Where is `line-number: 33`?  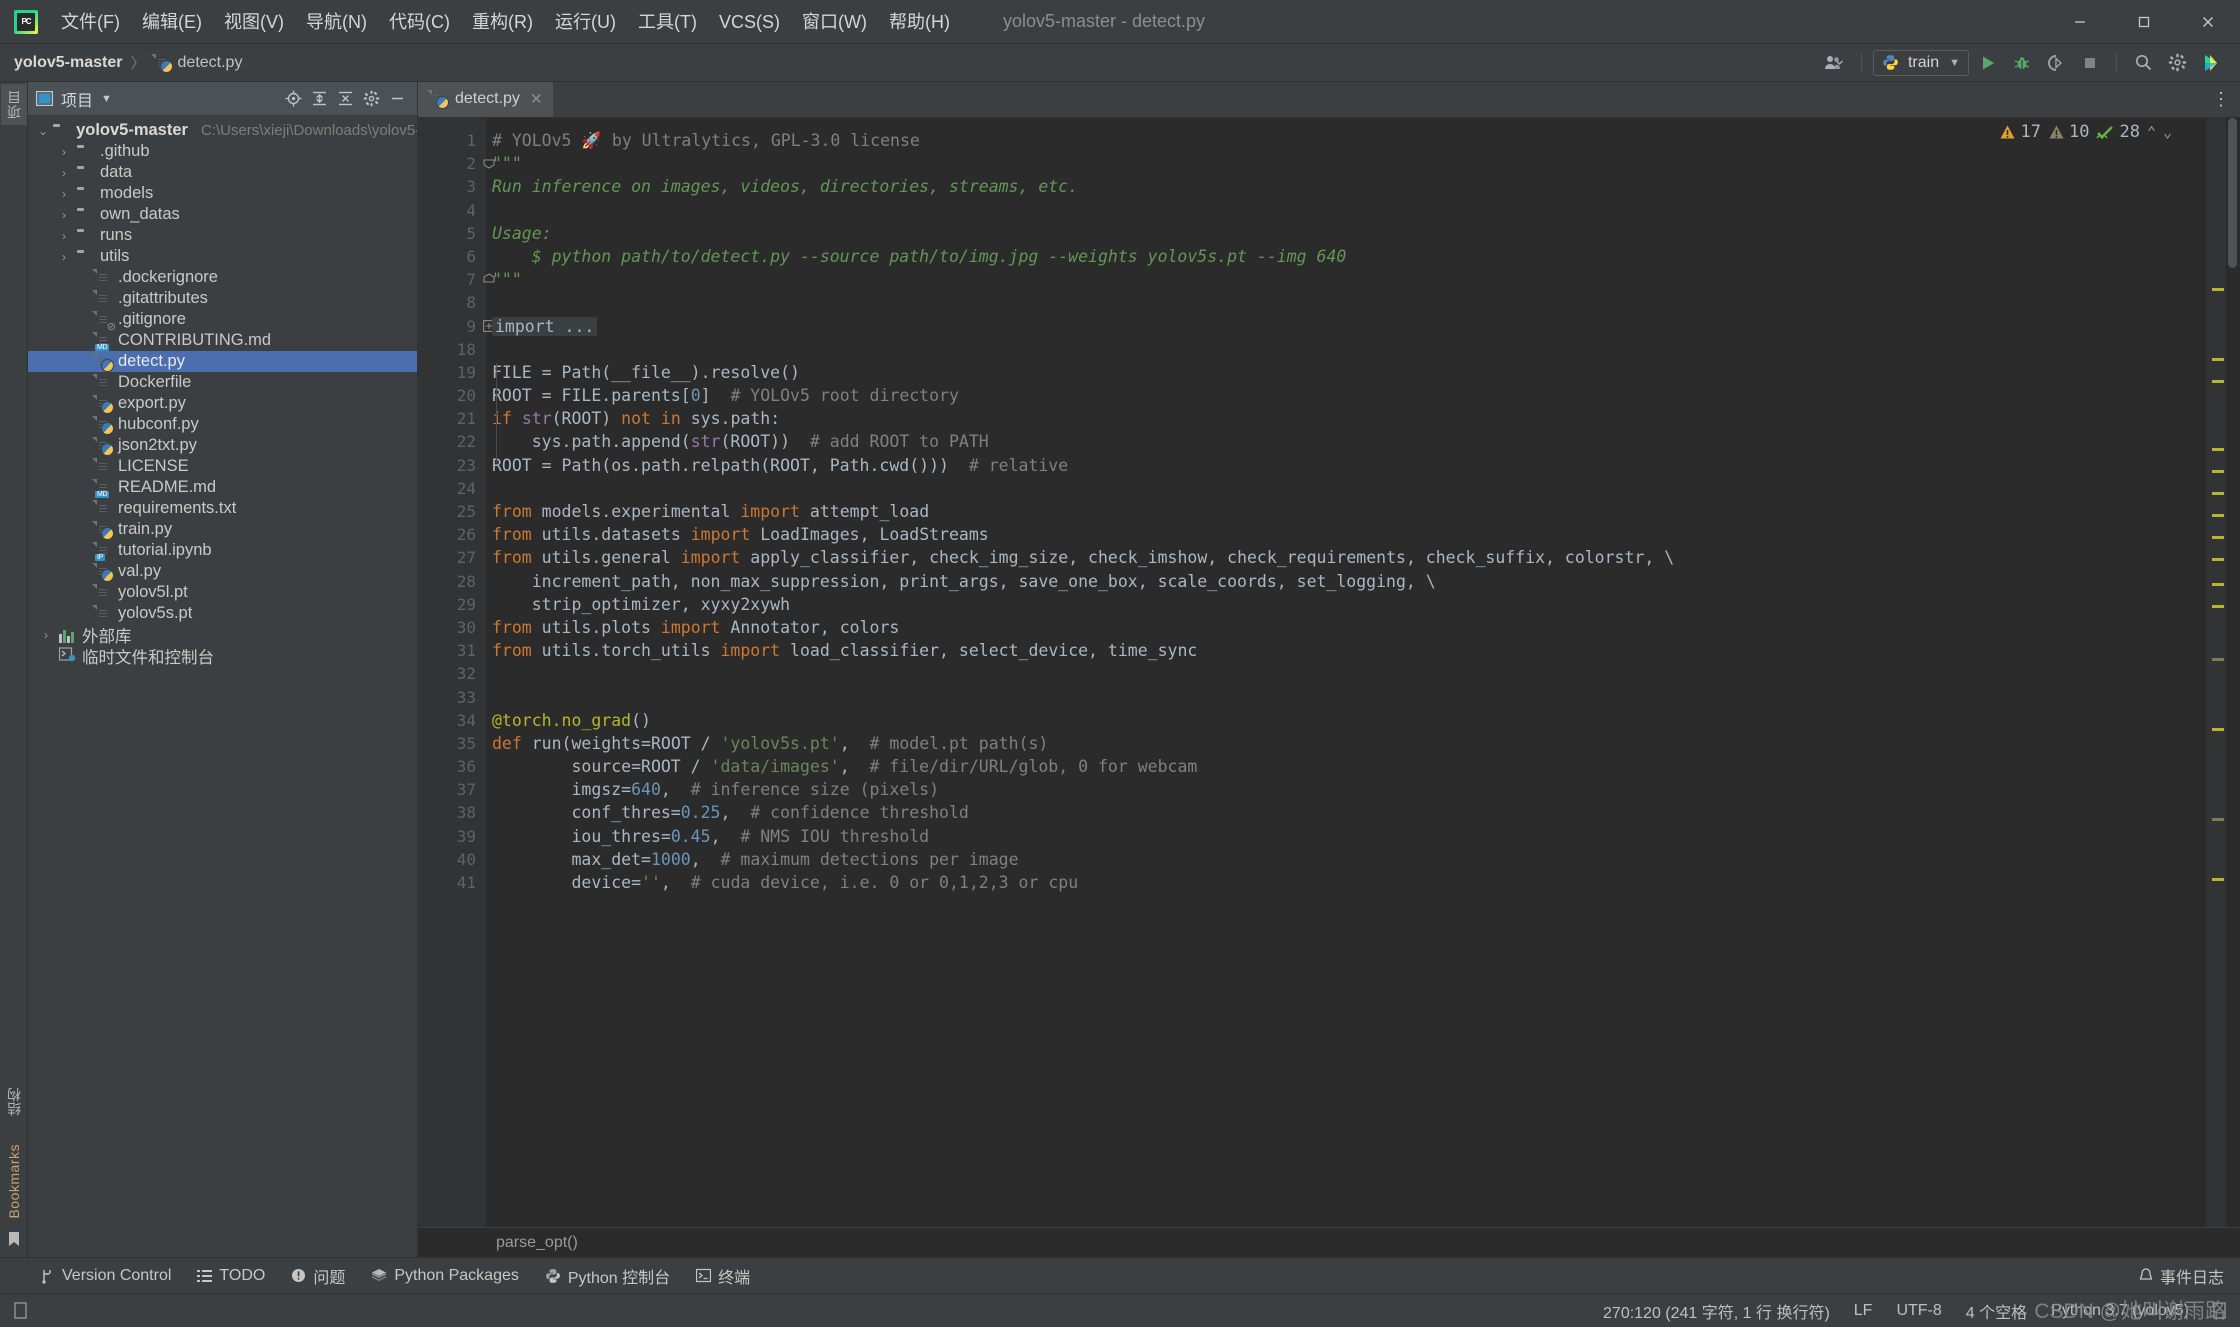 line-number: 33 is located at coordinates (452, 697).